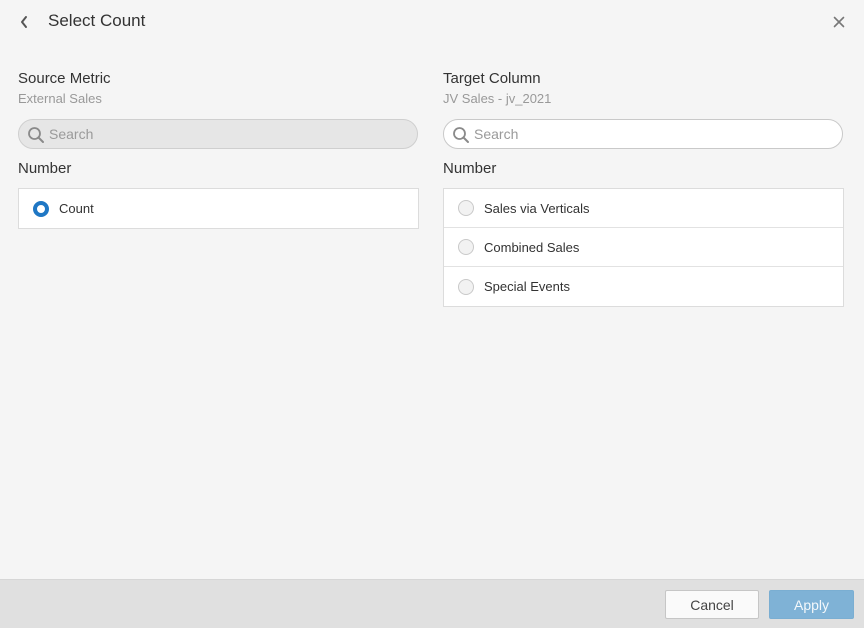  What do you see at coordinates (643, 286) in the screenshot?
I see `list-item-special-events: Special Events` at bounding box center [643, 286].